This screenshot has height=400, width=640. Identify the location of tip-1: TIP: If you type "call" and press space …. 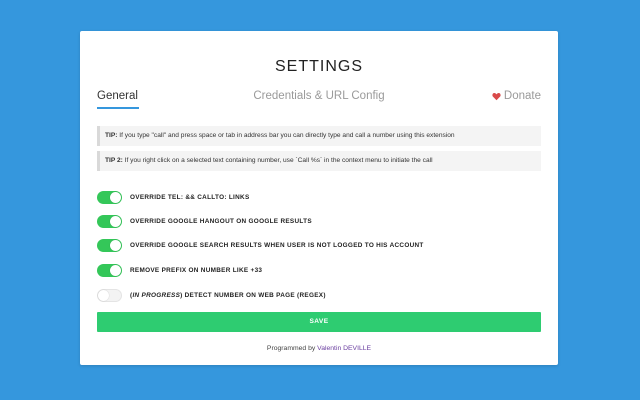
(319, 136).